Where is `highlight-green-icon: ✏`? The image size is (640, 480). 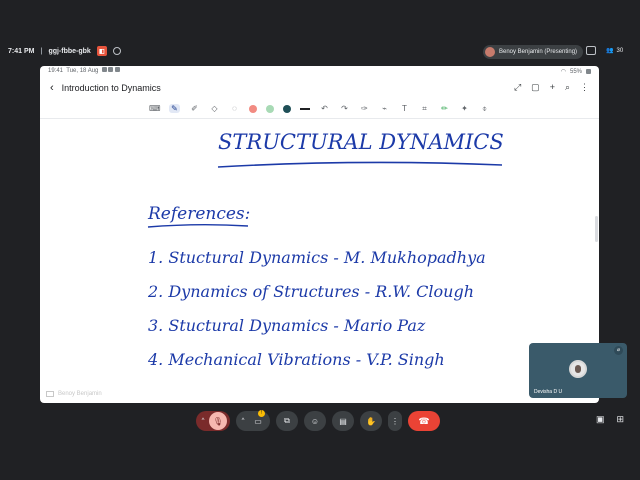 highlight-green-icon: ✏ is located at coordinates (444, 108).